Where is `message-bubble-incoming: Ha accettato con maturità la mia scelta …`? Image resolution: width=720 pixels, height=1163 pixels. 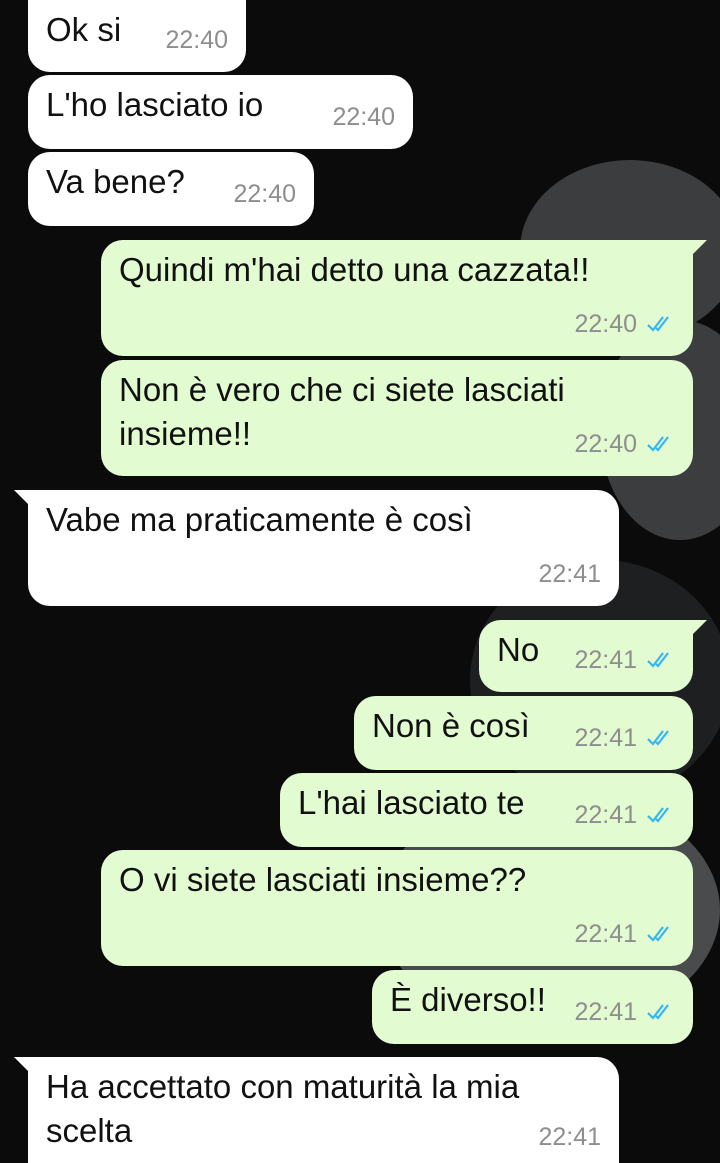
message-bubble-incoming: Ha accettato con maturità la mia scelta … is located at coordinates (316, 1110).